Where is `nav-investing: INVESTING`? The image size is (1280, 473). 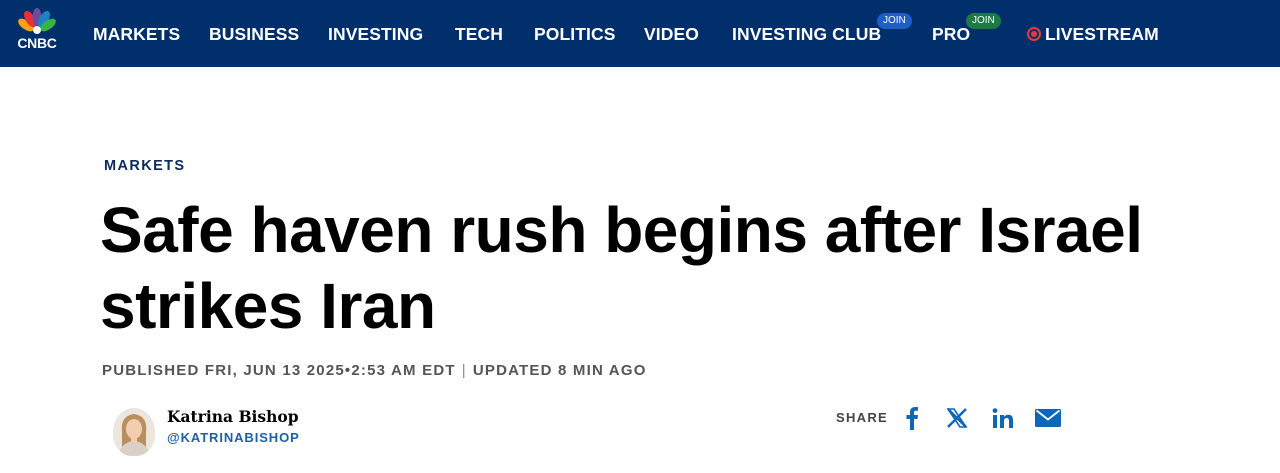 nav-investing: INVESTING is located at coordinates (375, 34).